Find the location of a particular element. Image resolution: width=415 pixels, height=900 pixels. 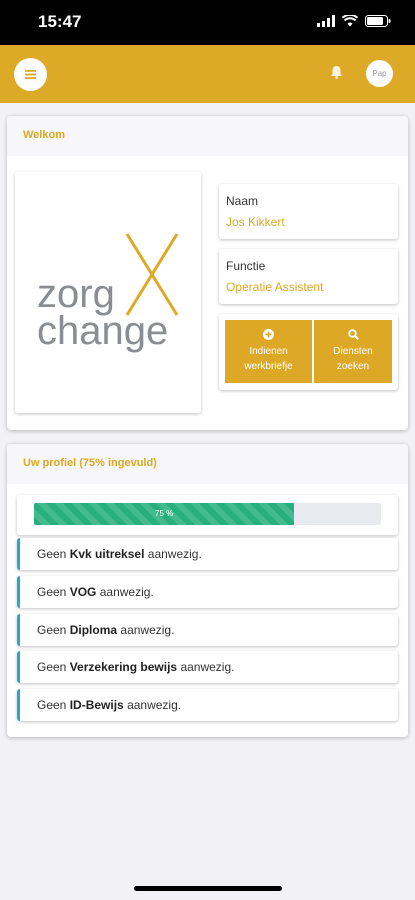

action-buttons: Indienen werkbriefje Diensten zoeken is located at coordinates (308, 352).